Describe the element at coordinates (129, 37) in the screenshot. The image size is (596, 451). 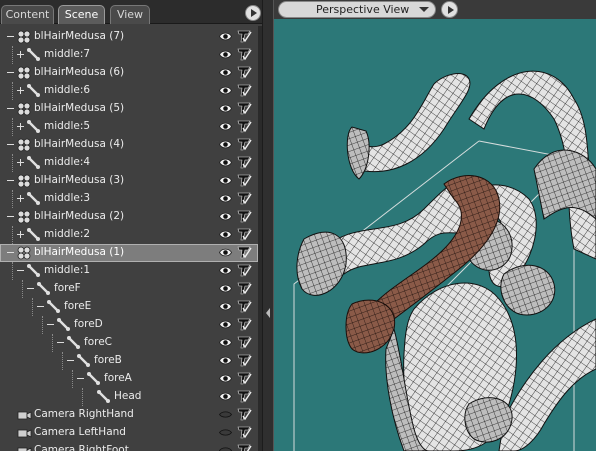
I see `tree-row: blHairMedusa (7)` at that location.